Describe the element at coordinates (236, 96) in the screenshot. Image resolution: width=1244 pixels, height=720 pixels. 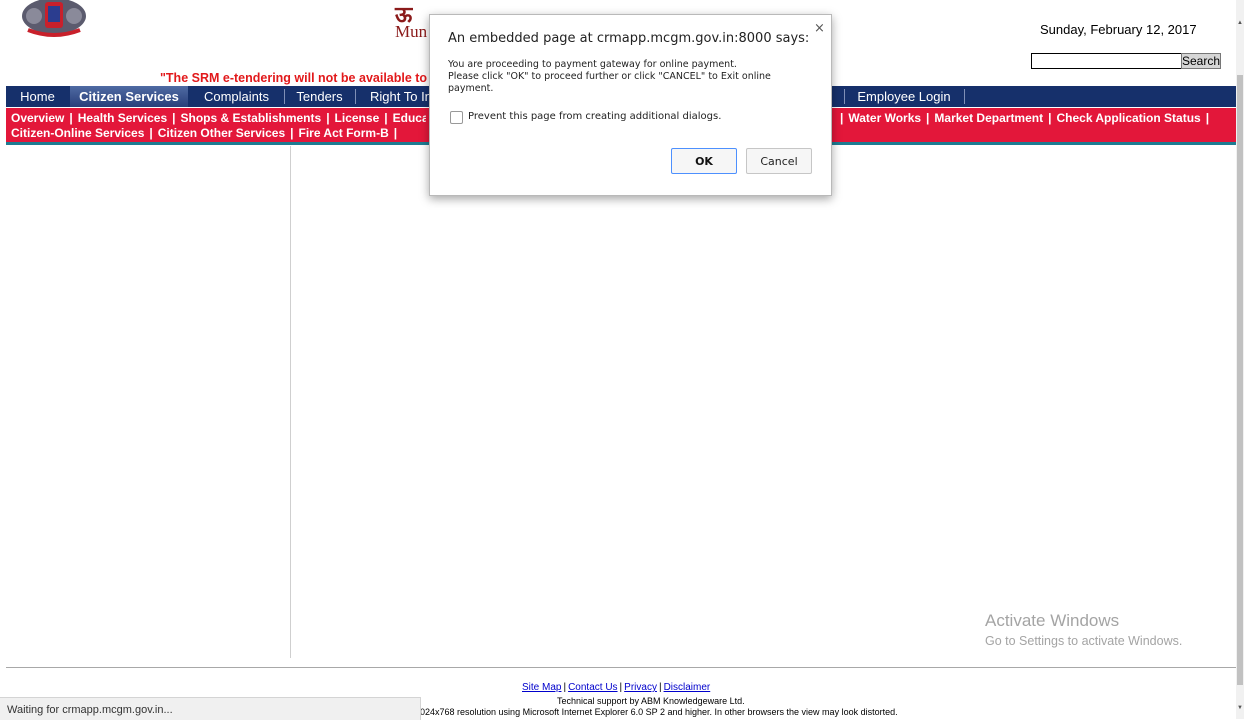
I see `nav-complaints: Complaints` at that location.